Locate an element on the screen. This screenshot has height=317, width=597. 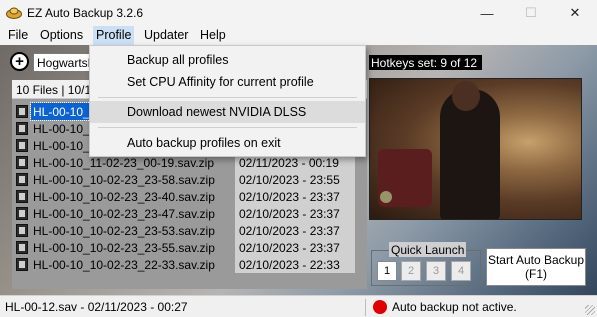
quick-launch-button-1: 1 is located at coordinates (387, 271).